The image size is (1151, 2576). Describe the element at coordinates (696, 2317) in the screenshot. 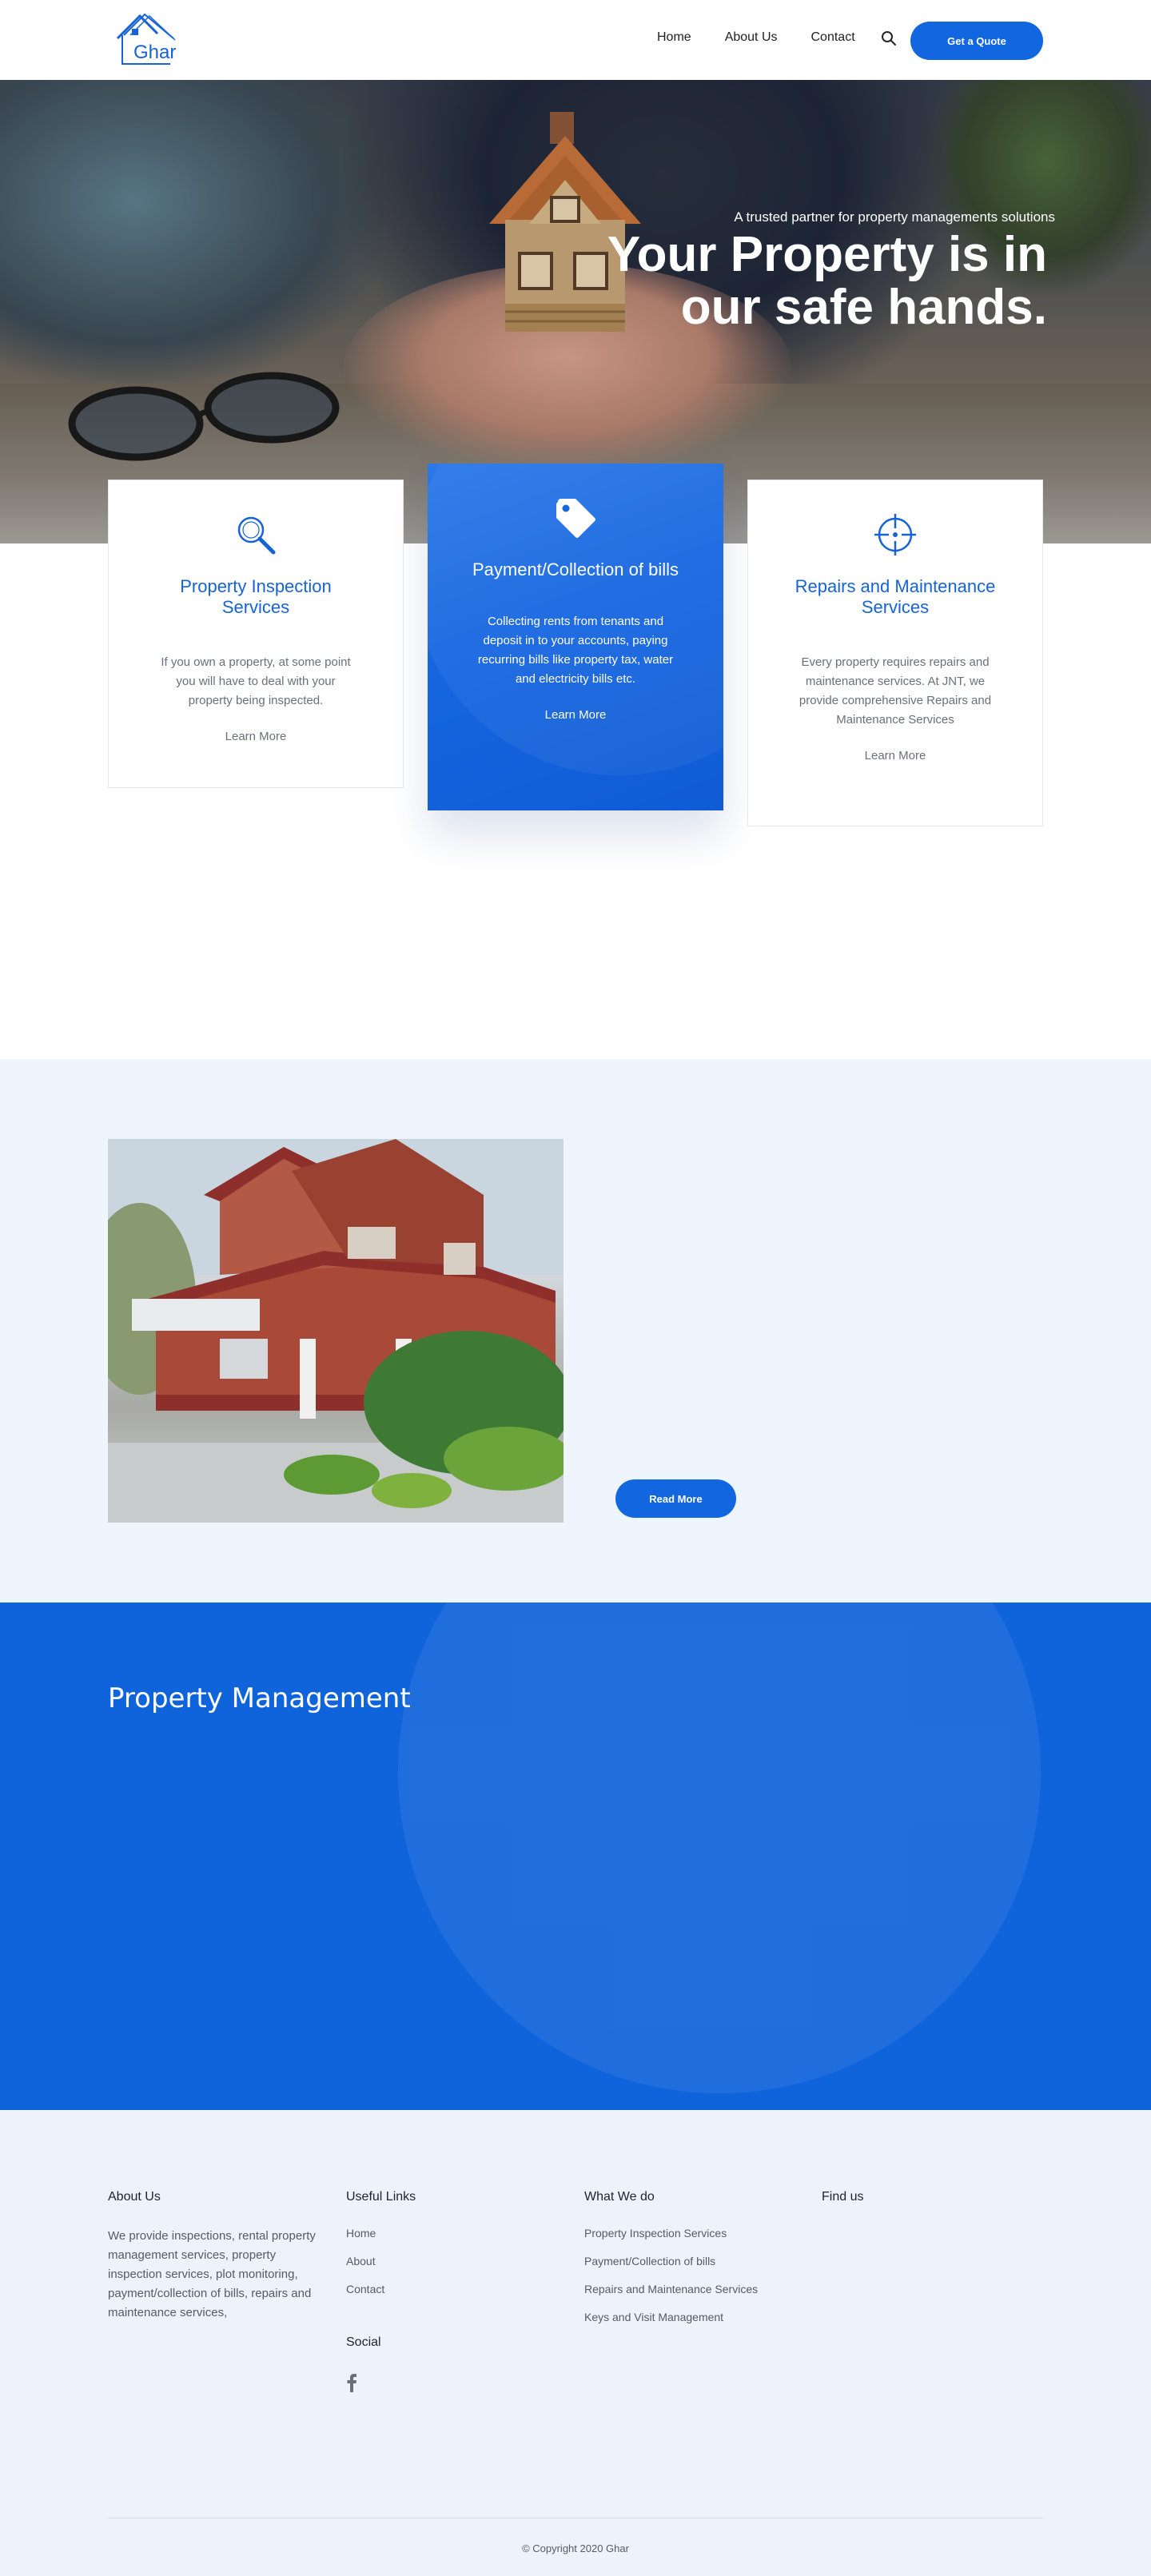

I see `footer-service-link: Keys and Visit Management` at that location.